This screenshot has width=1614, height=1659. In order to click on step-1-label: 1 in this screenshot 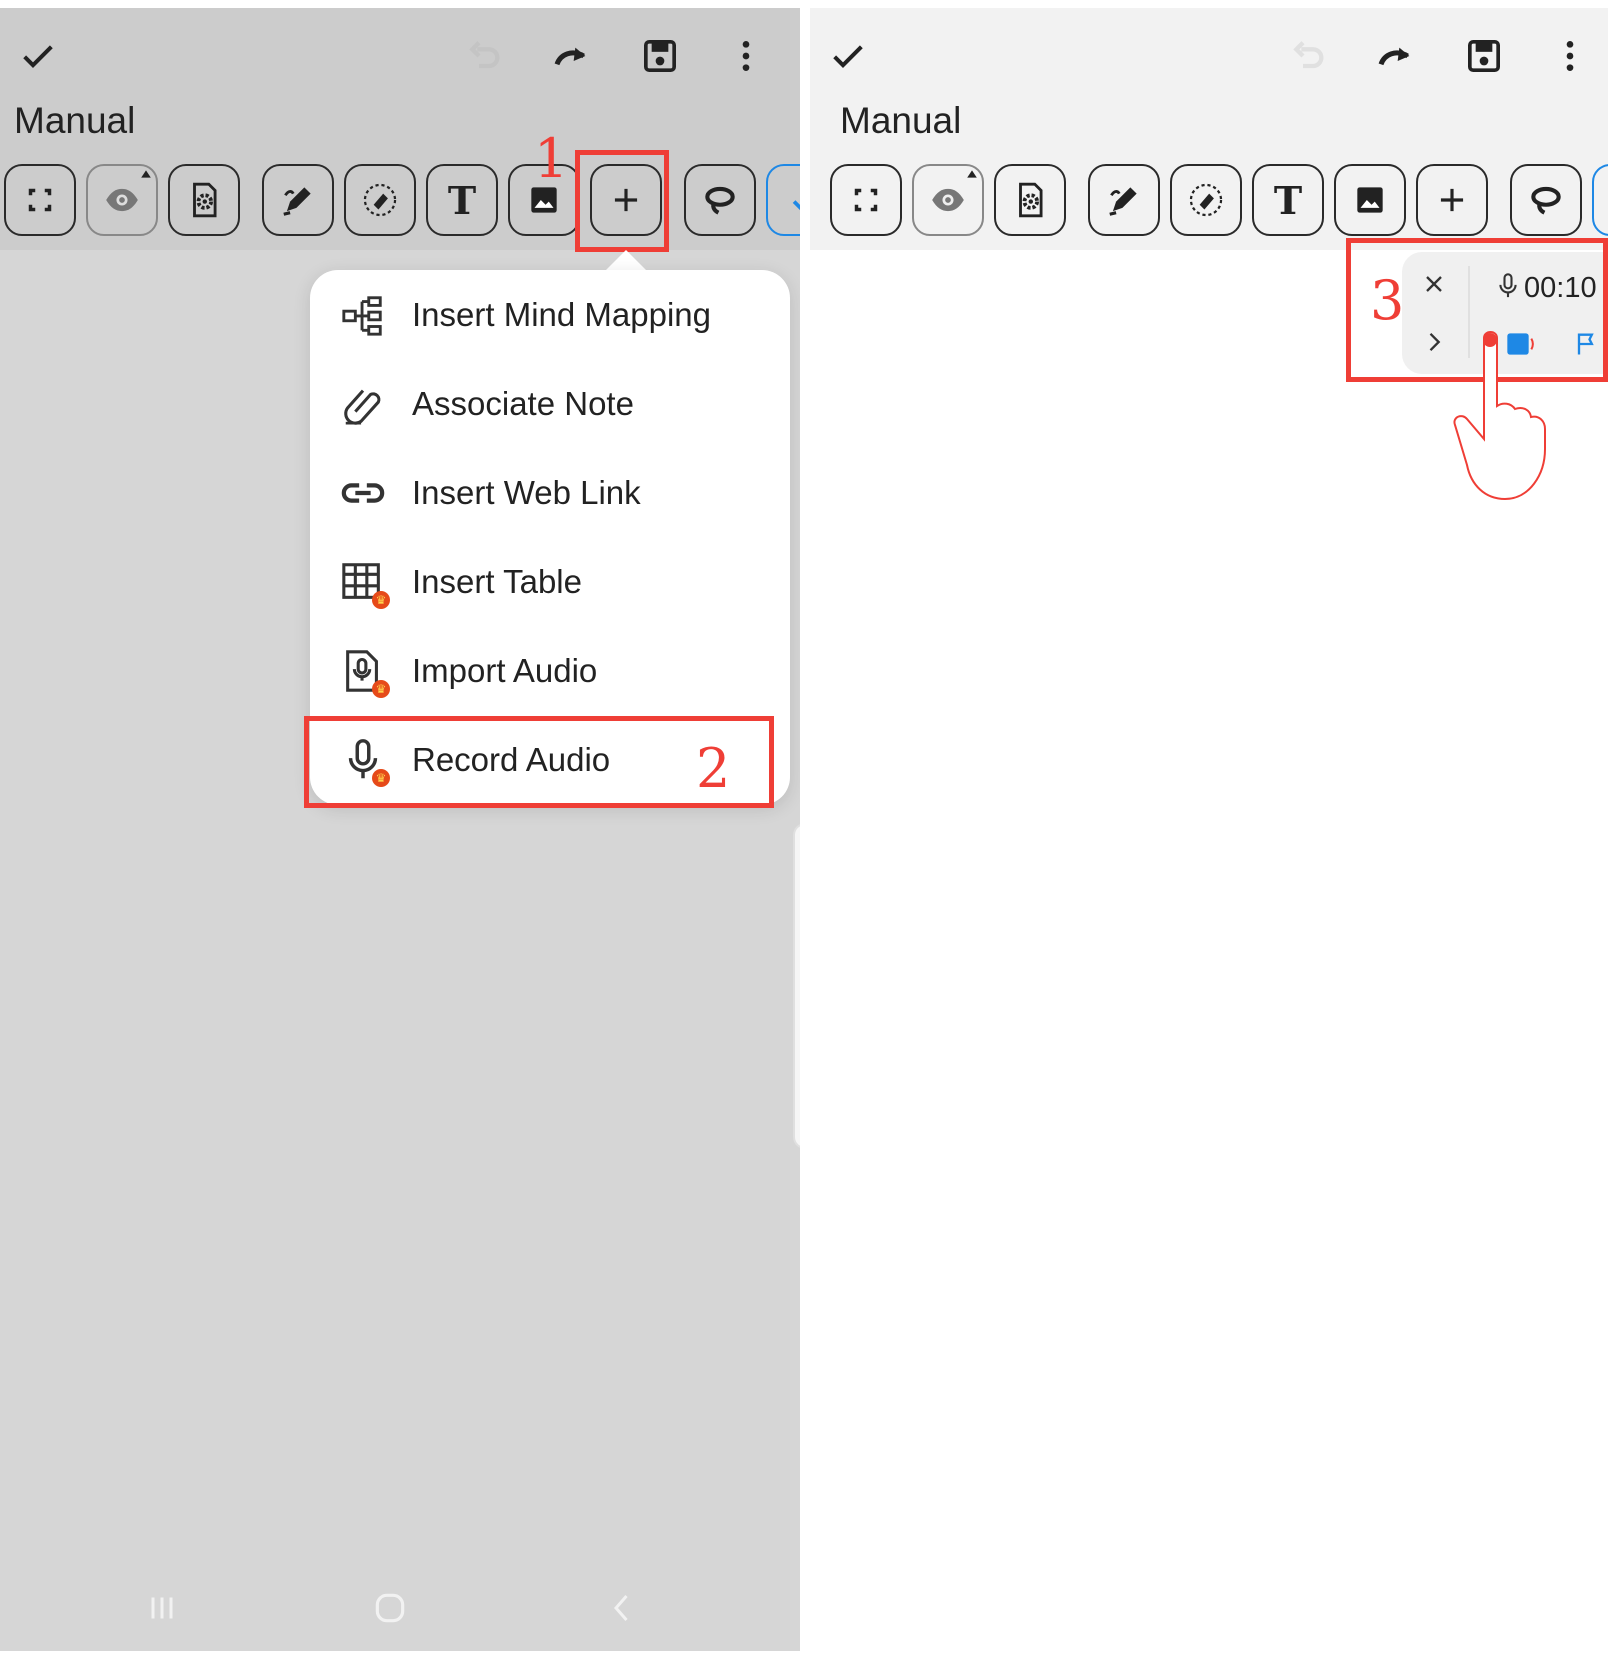, I will do `click(551, 158)`.